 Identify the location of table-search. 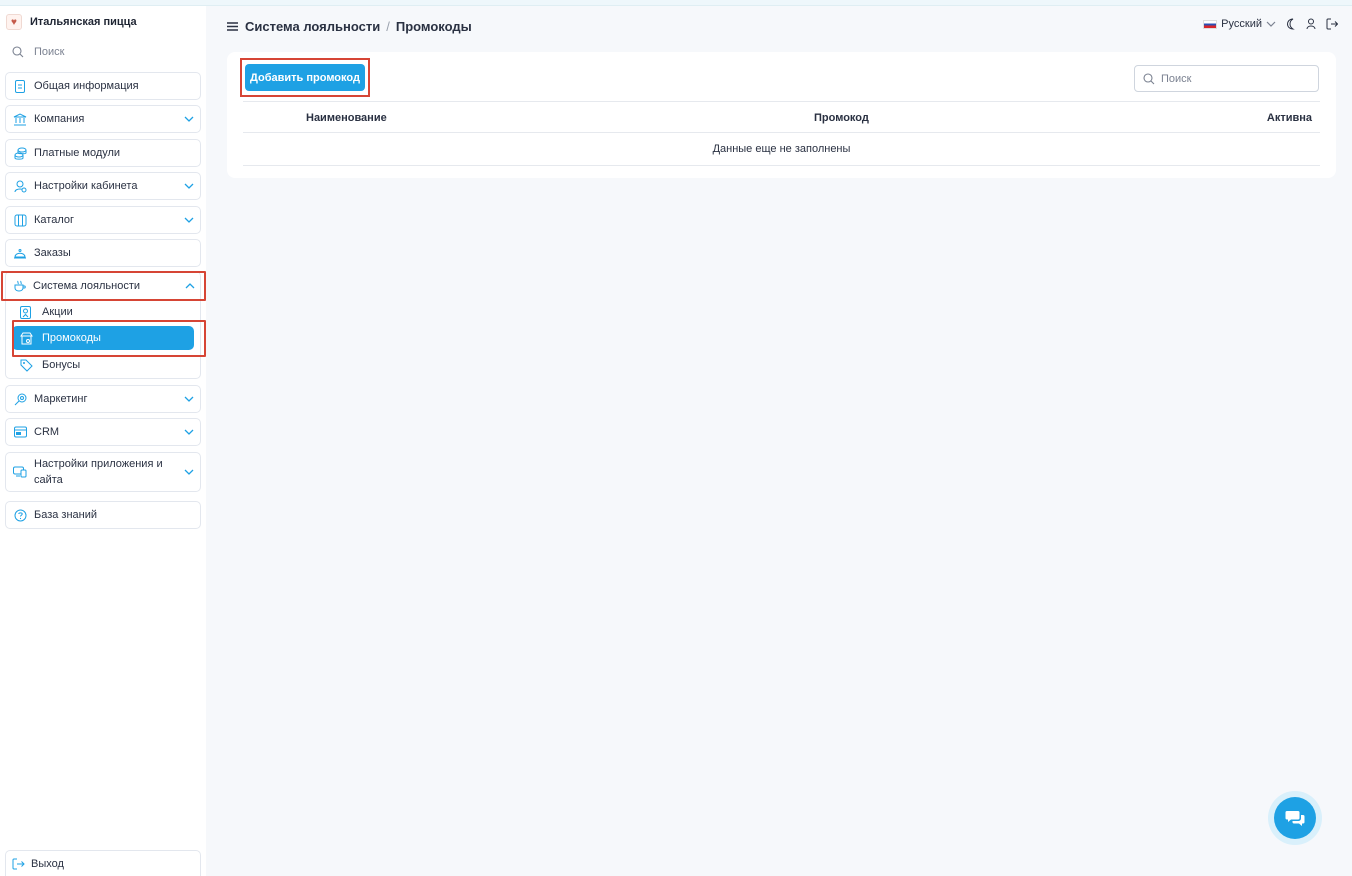
(1226, 78).